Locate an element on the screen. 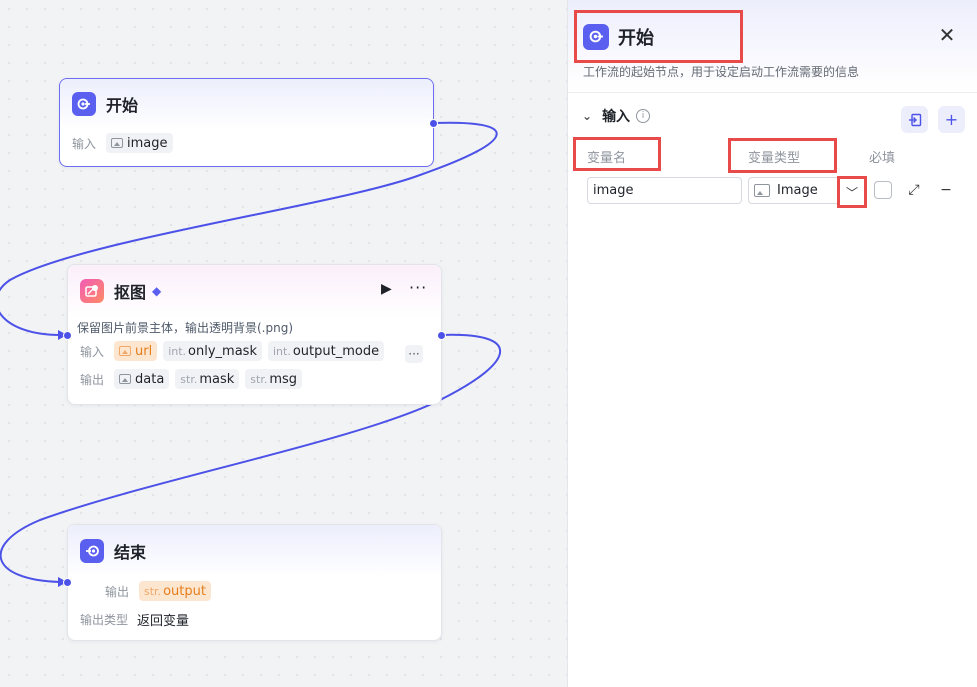 Image resolution: width=977 pixels, height=687 pixels. start-node-inputs-label: 输入 is located at coordinates (84, 143).